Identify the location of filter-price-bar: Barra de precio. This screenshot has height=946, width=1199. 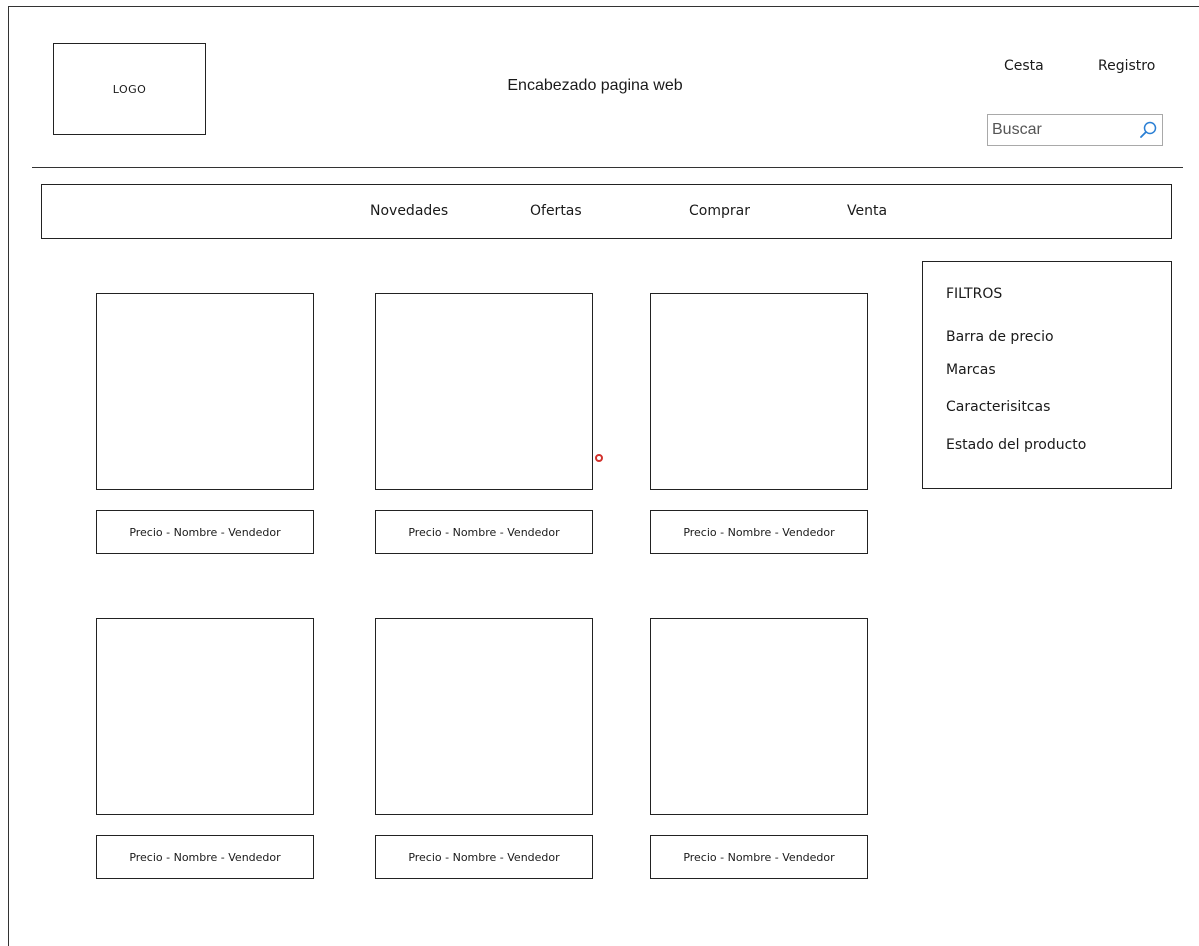
(1000, 337).